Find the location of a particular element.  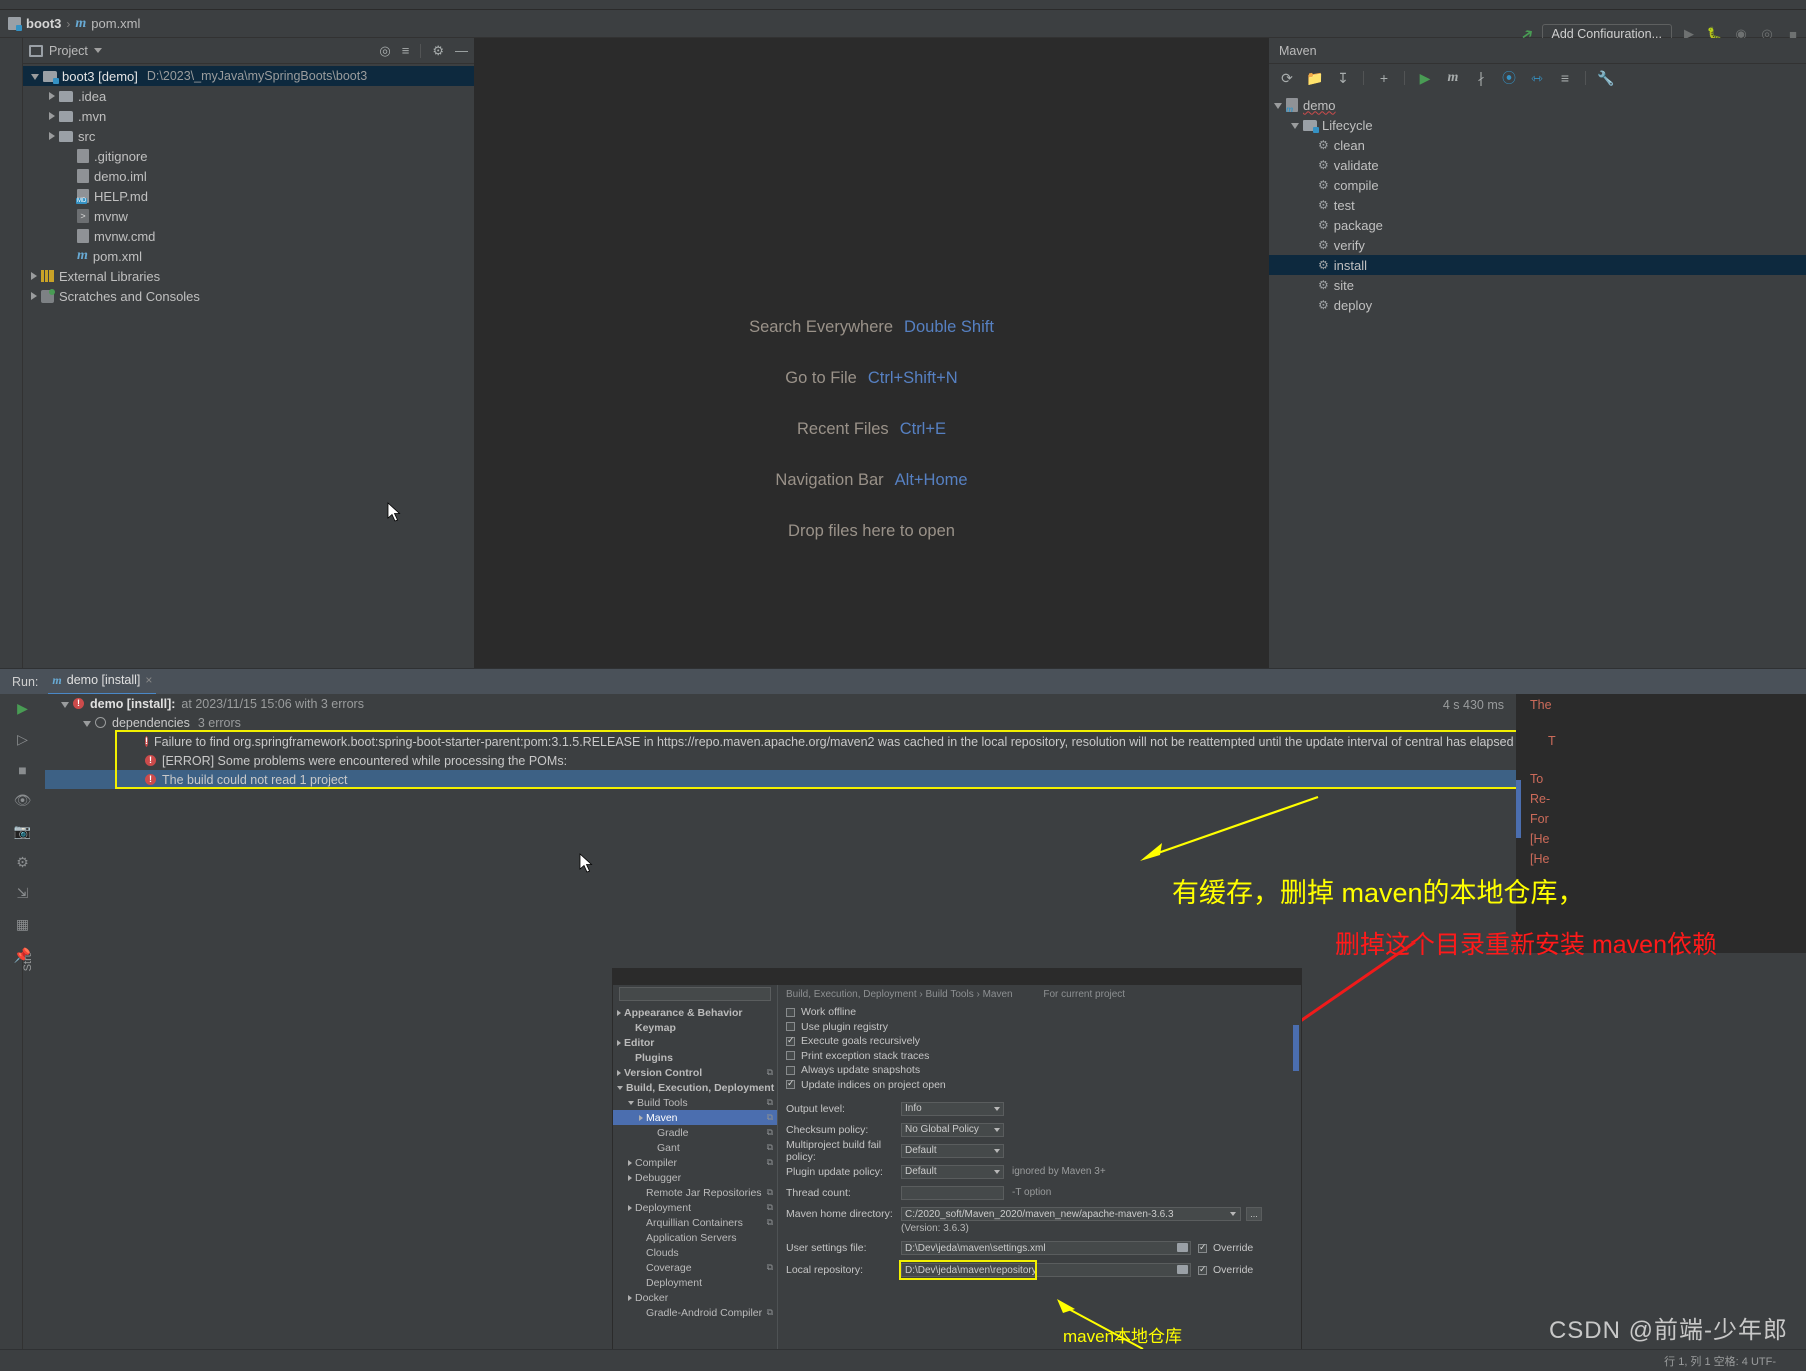

close-icon: × is located at coordinates (148, 680).